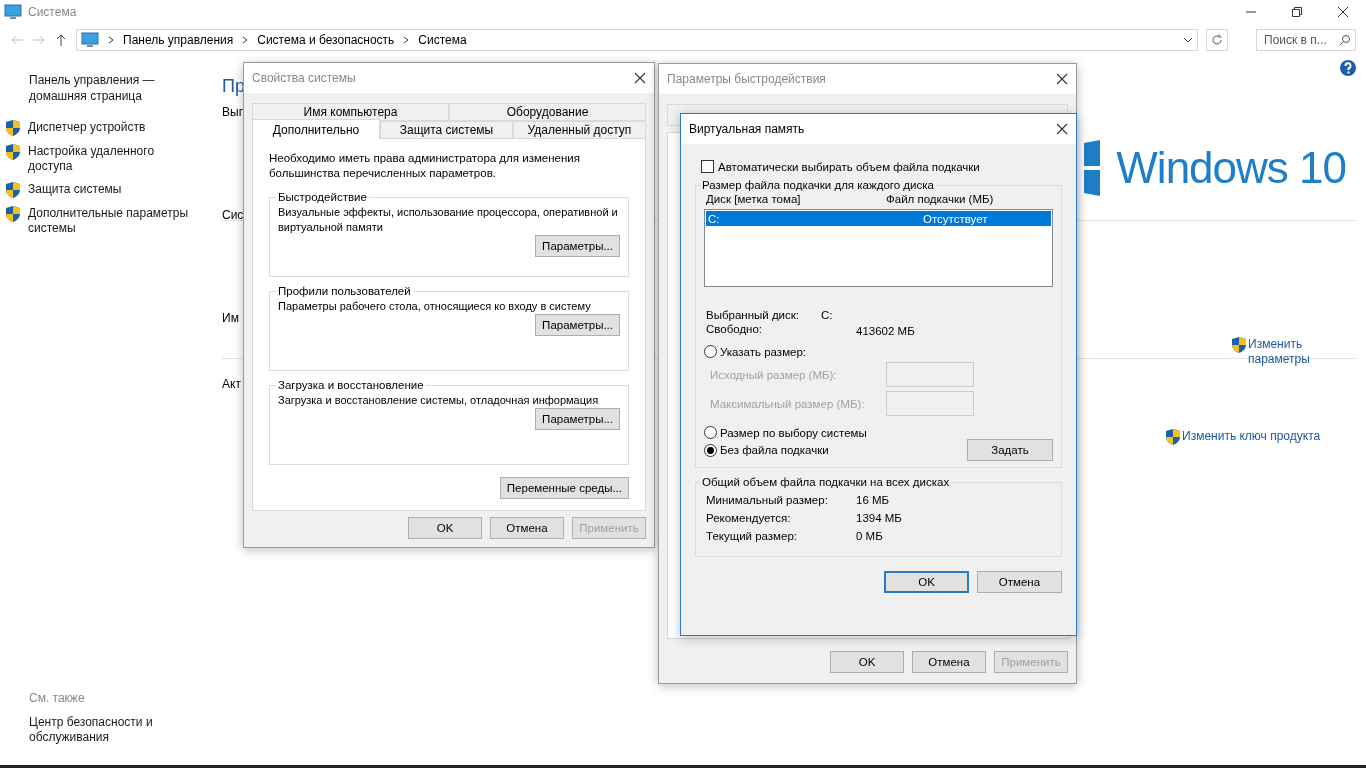 The image size is (1366, 768). Describe the element at coordinates (547, 112) in the screenshot. I see `tab: Оборудование` at that location.